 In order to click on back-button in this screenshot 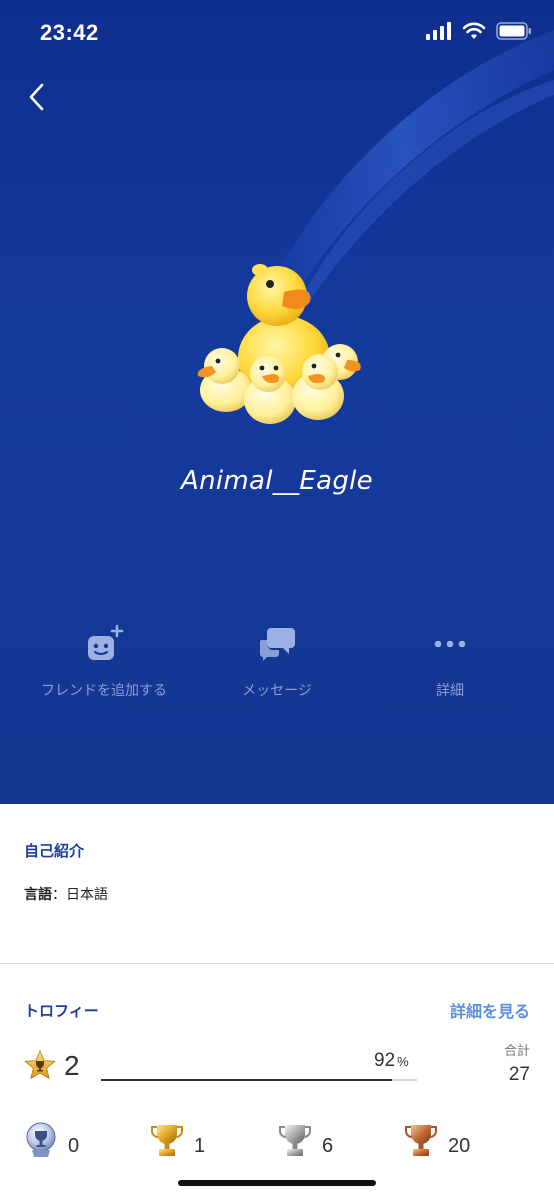, I will do `click(39, 97)`.